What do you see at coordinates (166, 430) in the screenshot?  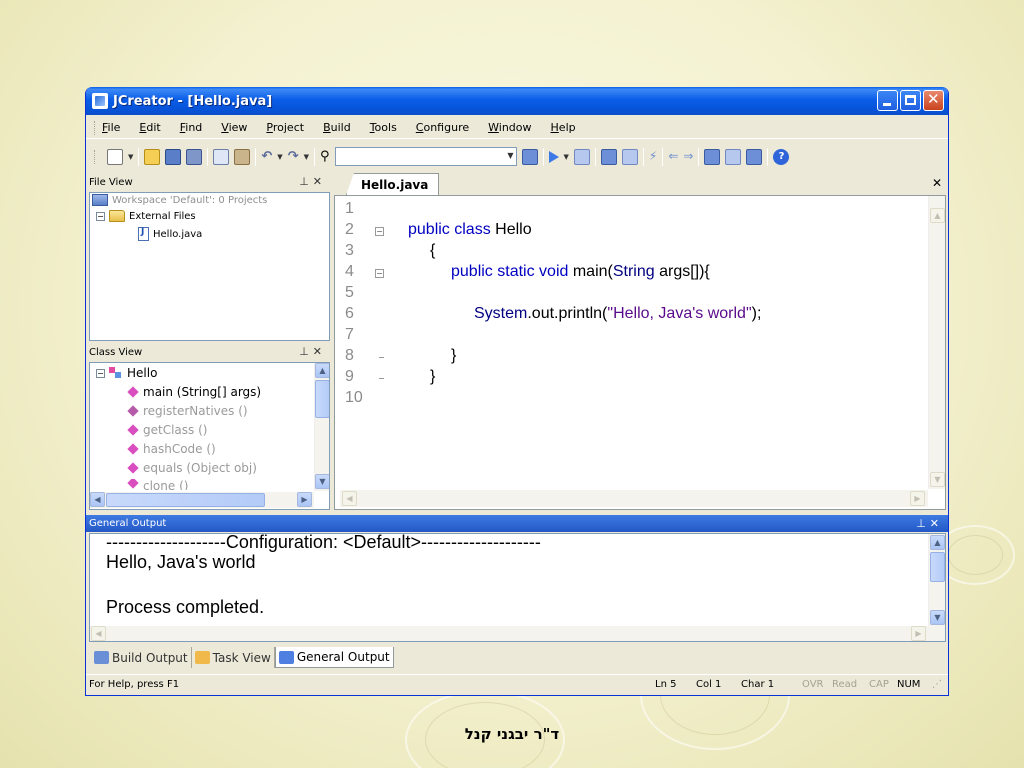 I see `member-item: getClass ()` at bounding box center [166, 430].